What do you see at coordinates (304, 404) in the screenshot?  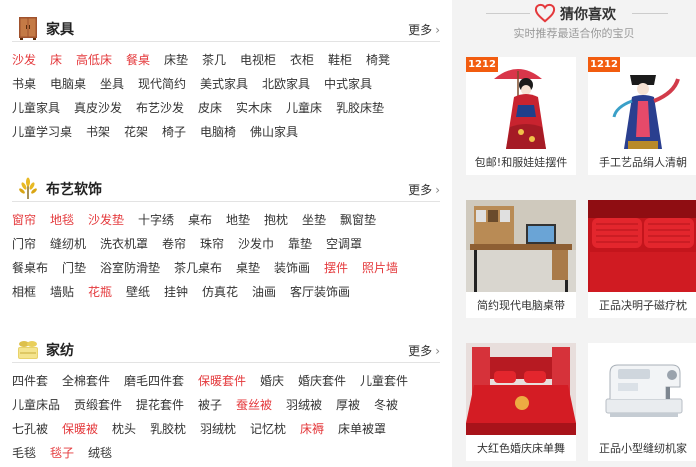 I see `category-link: 羽绒被` at bounding box center [304, 404].